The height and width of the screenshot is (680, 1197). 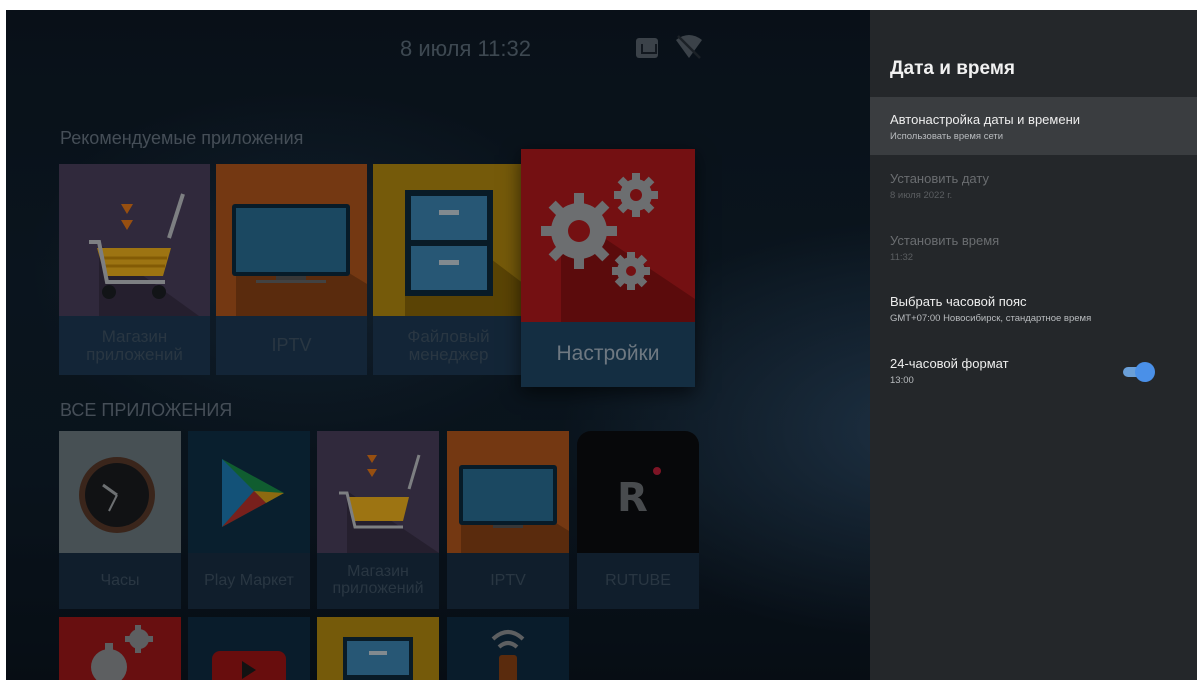 I want to click on rutube-icon: R, so click(x=639, y=494).